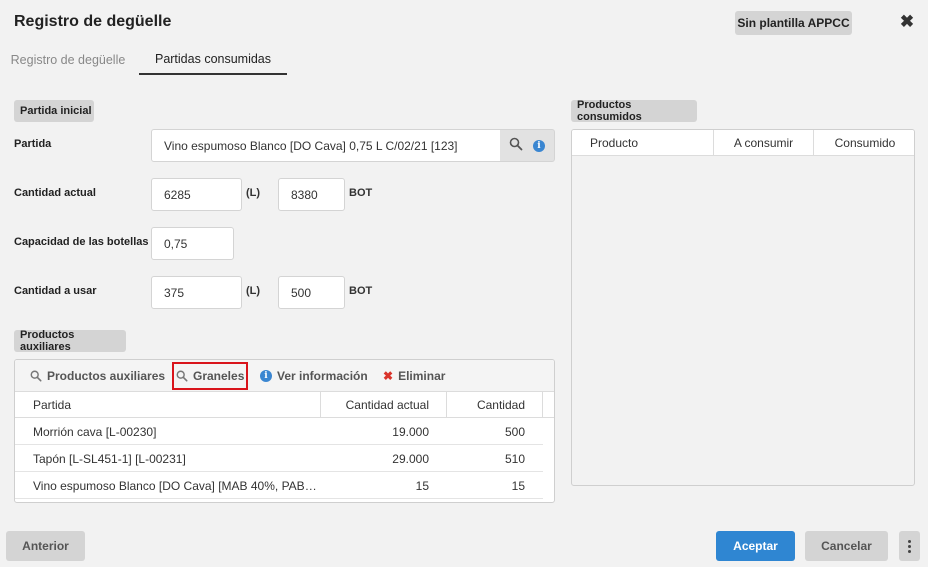  Describe the element at coordinates (542, 405) in the screenshot. I see `column-divider` at that location.